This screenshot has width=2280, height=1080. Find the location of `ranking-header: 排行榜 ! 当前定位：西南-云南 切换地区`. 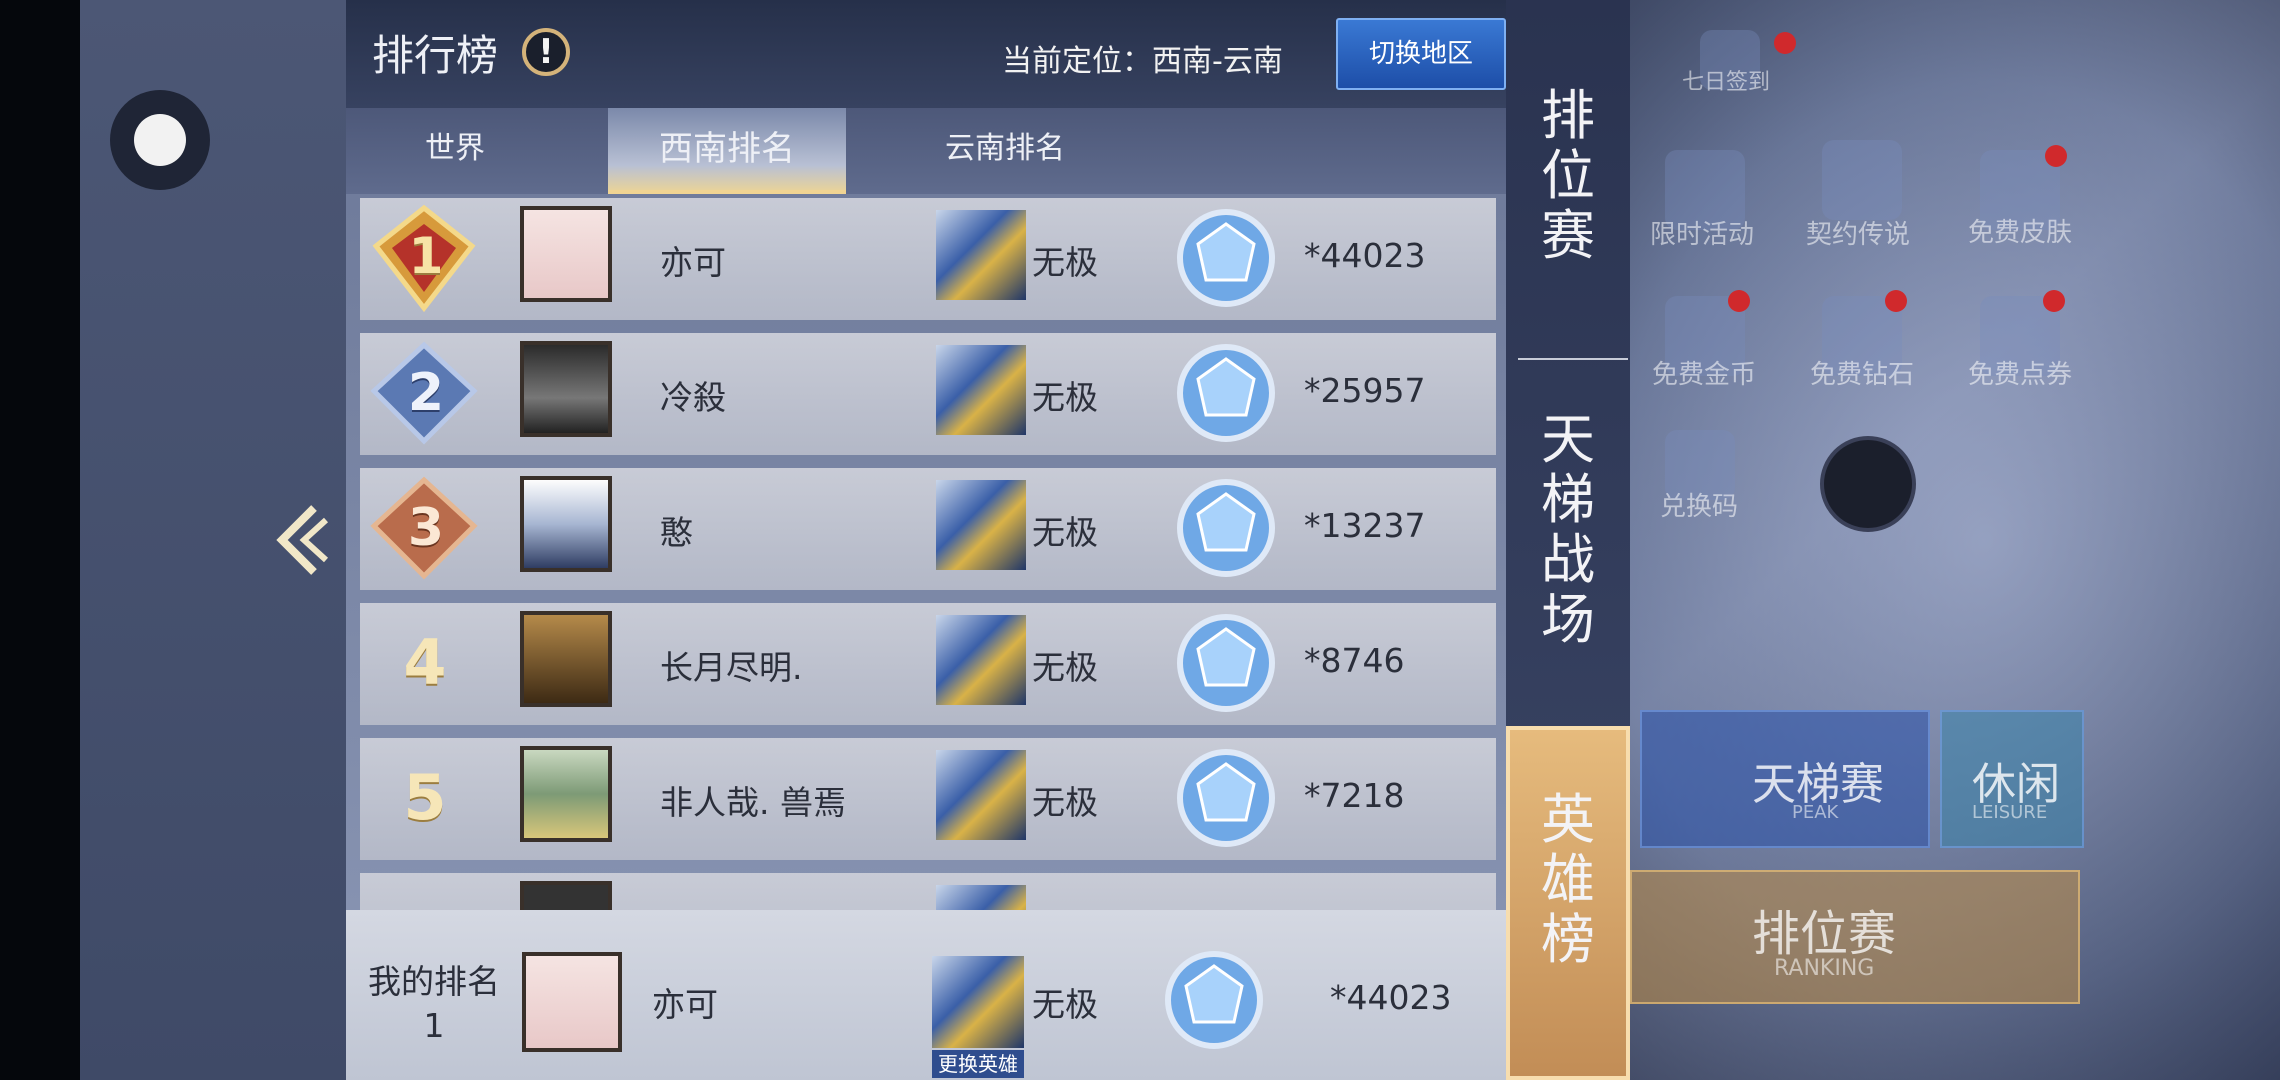

ranking-header: 排行榜 ! 当前定位：西南-云南 切换地区 is located at coordinates (926, 54).